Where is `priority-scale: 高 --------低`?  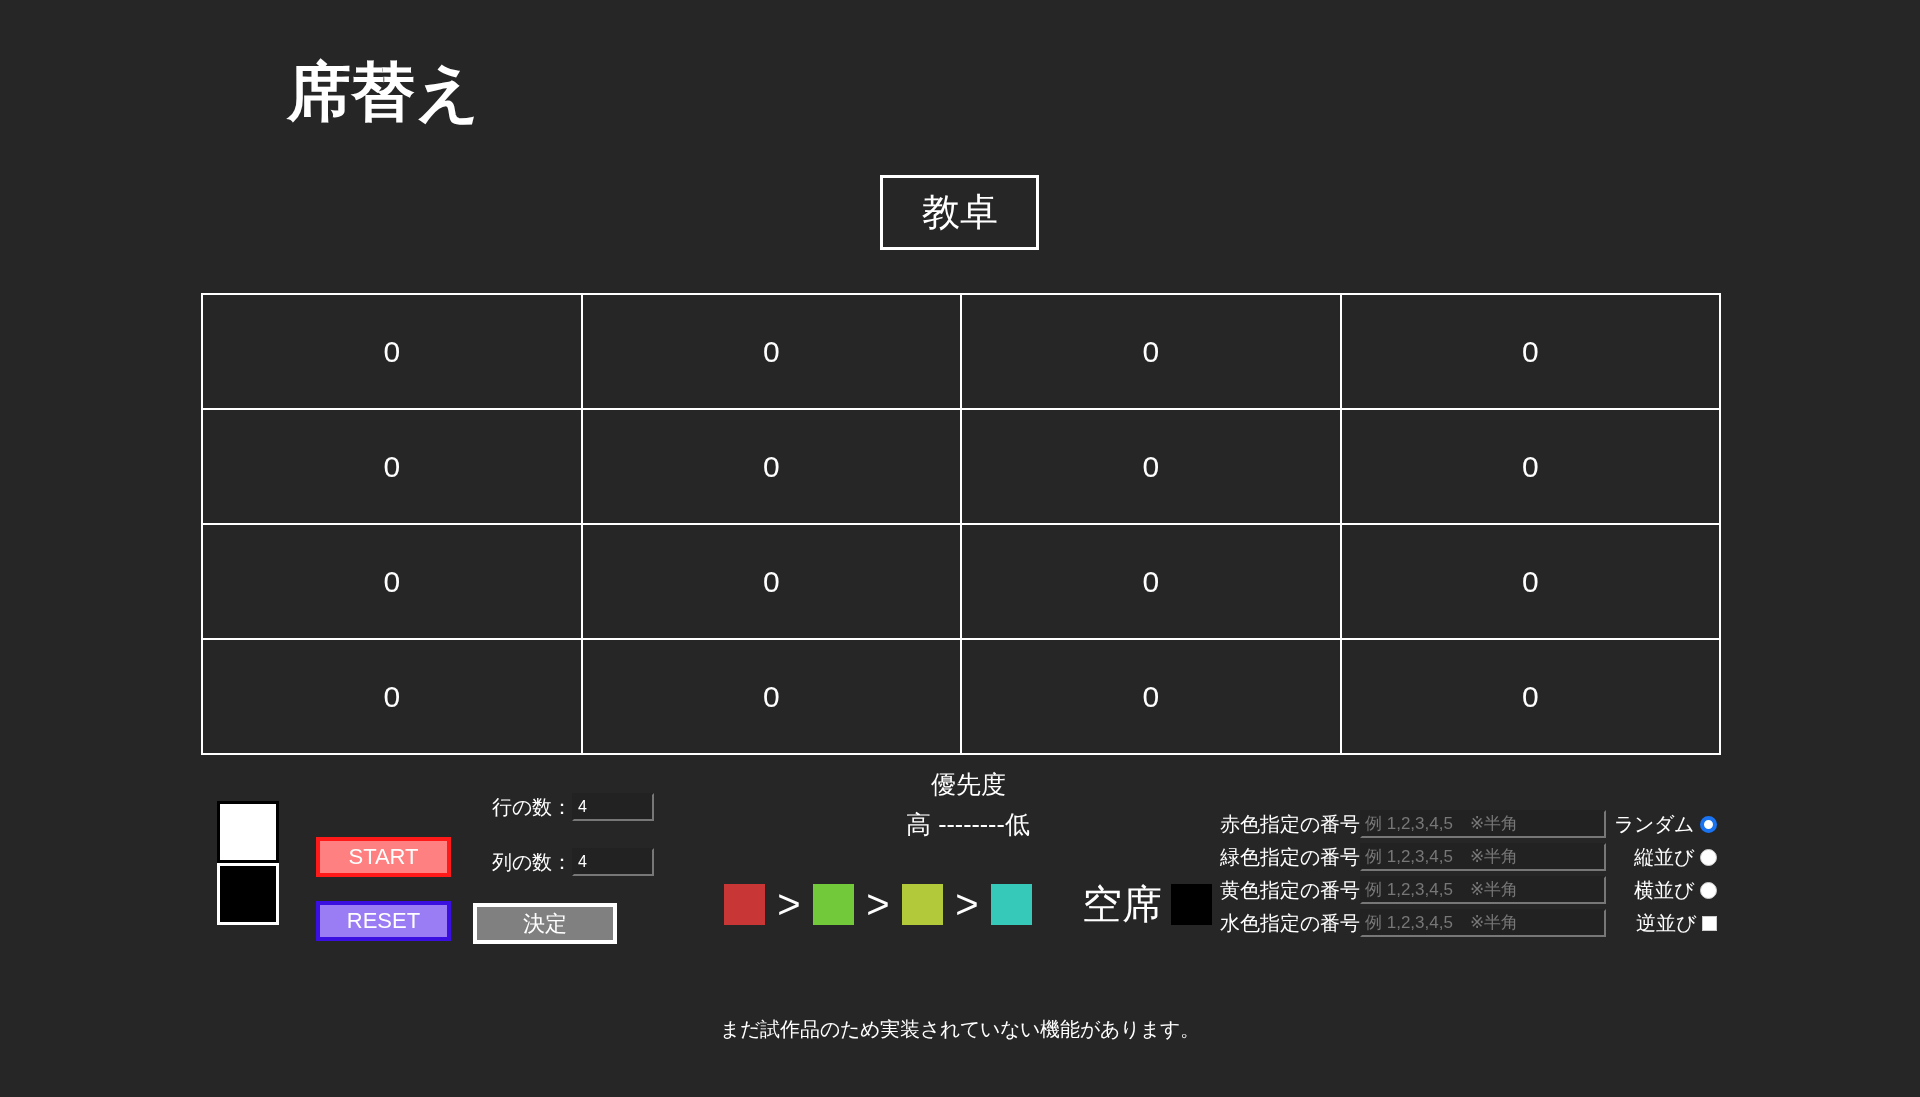 priority-scale: 高 --------低 is located at coordinates (968, 824).